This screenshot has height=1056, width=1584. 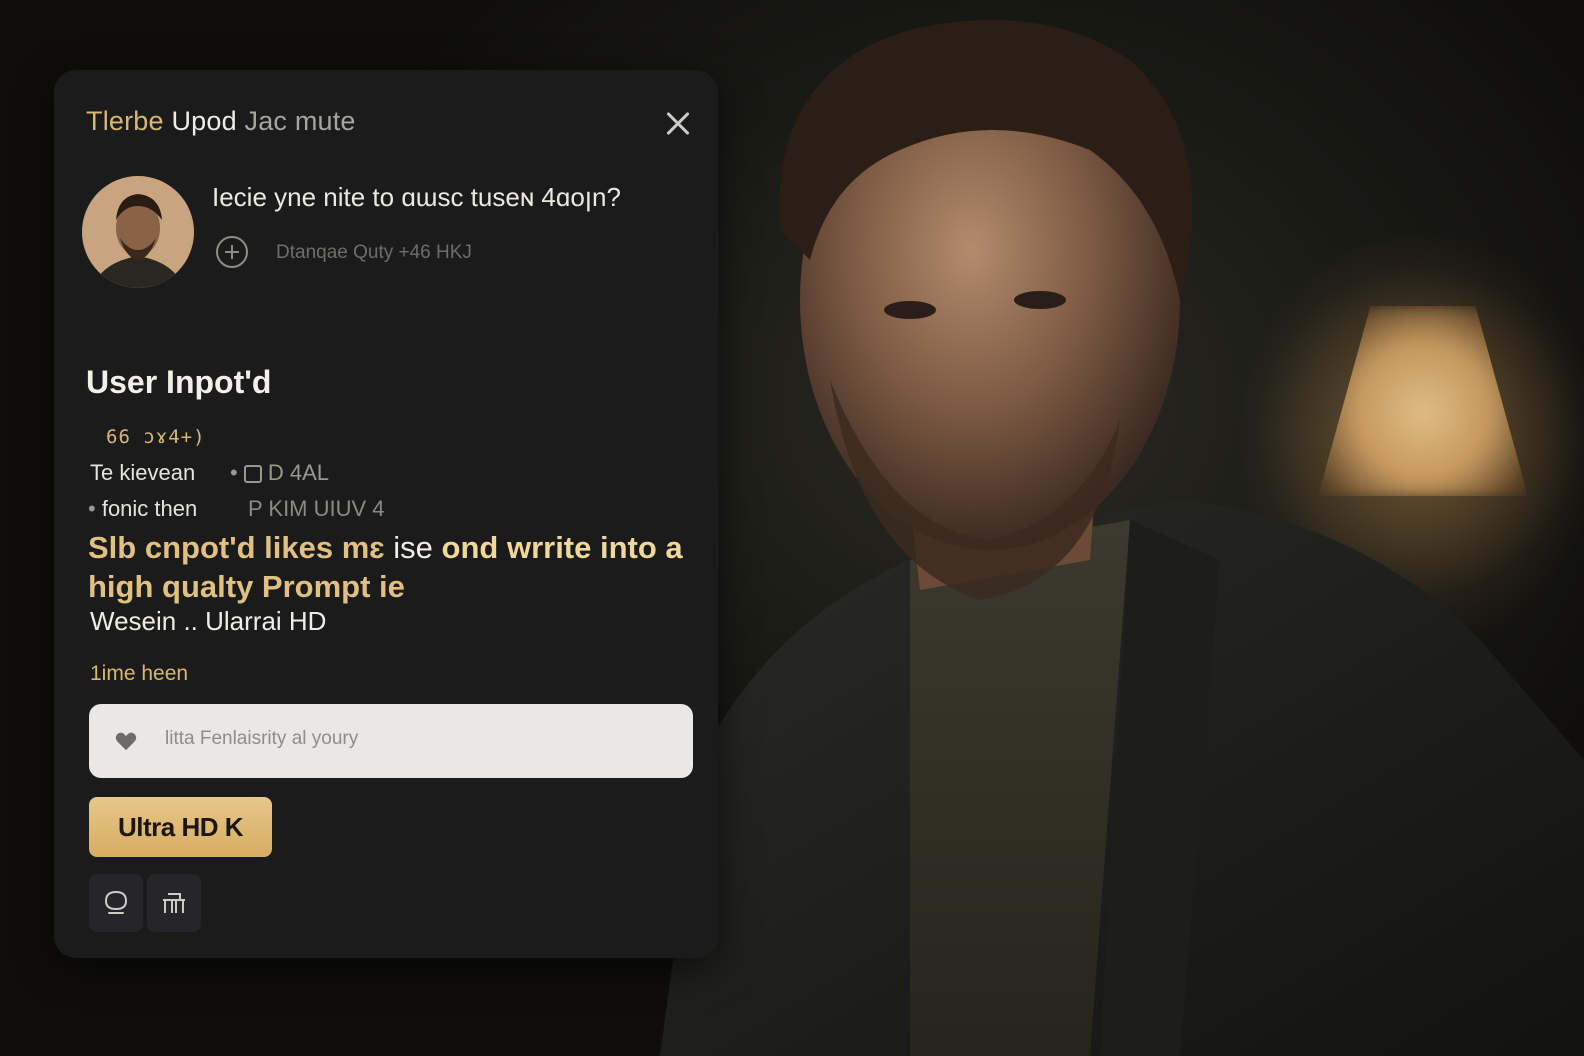 What do you see at coordinates (143, 472) in the screenshot?
I see `option-row-1-label: Te kievean` at bounding box center [143, 472].